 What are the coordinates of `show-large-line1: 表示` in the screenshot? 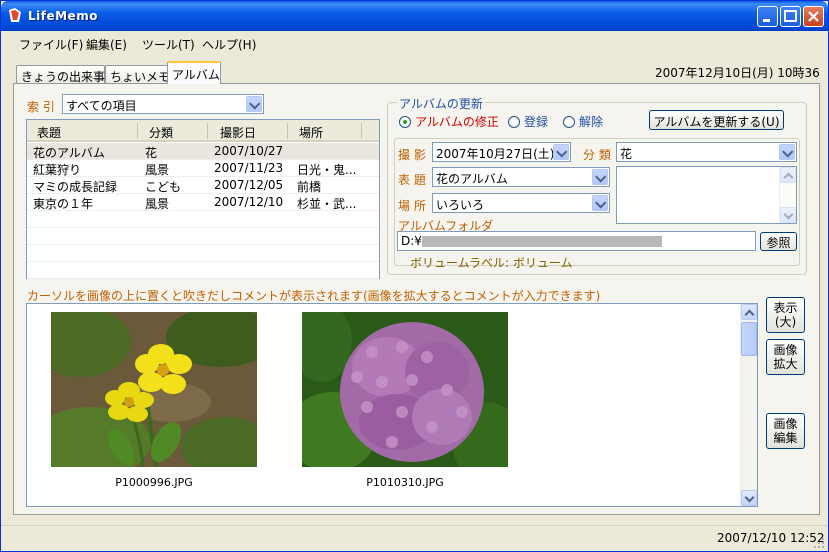 It's located at (785, 308).